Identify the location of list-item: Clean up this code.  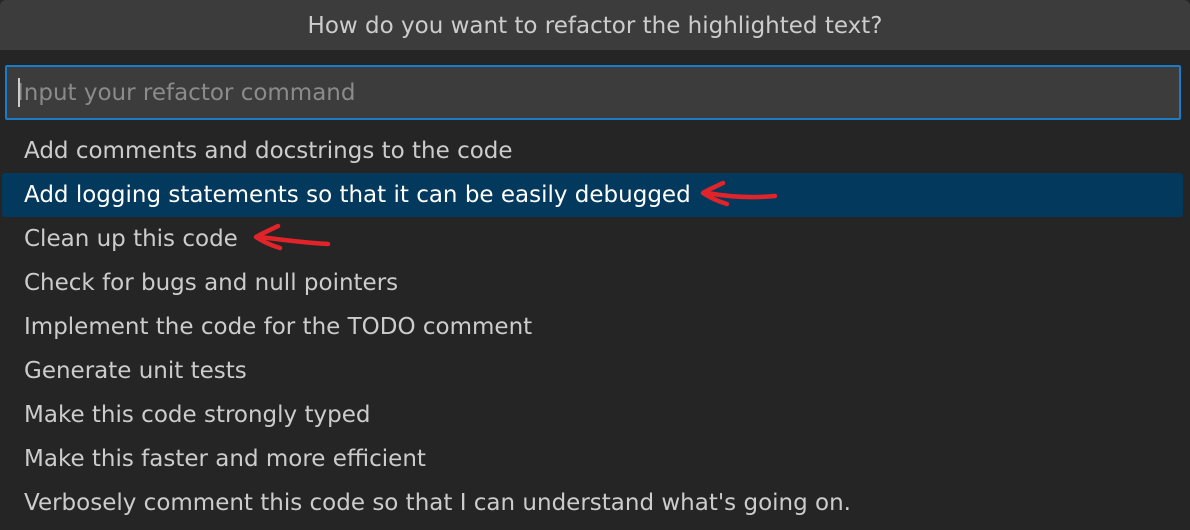
(592, 239).